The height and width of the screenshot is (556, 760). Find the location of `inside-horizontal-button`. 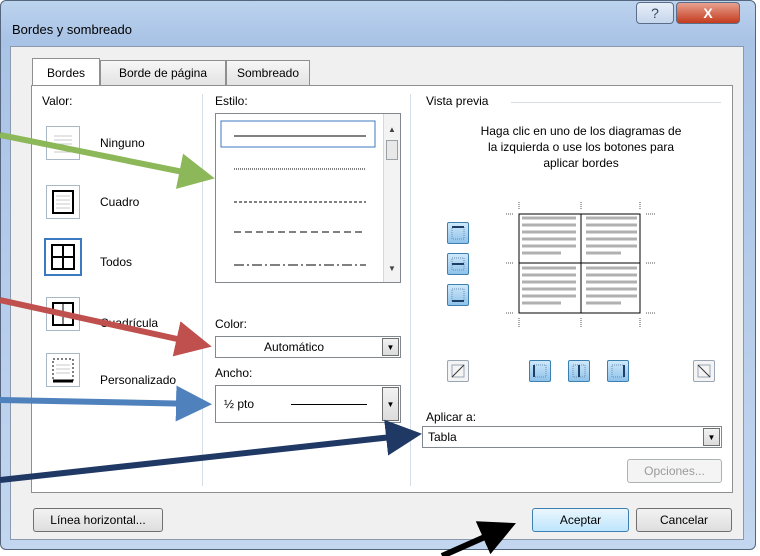

inside-horizontal-button is located at coordinates (458, 264).